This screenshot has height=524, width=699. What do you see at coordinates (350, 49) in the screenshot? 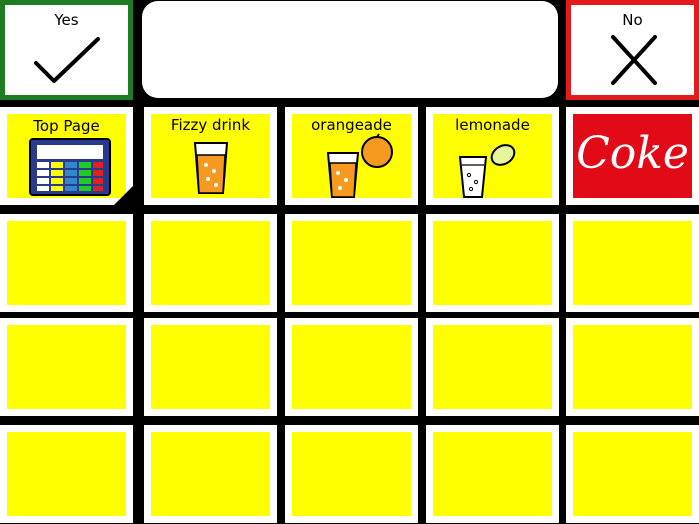
I see `message-window` at bounding box center [350, 49].